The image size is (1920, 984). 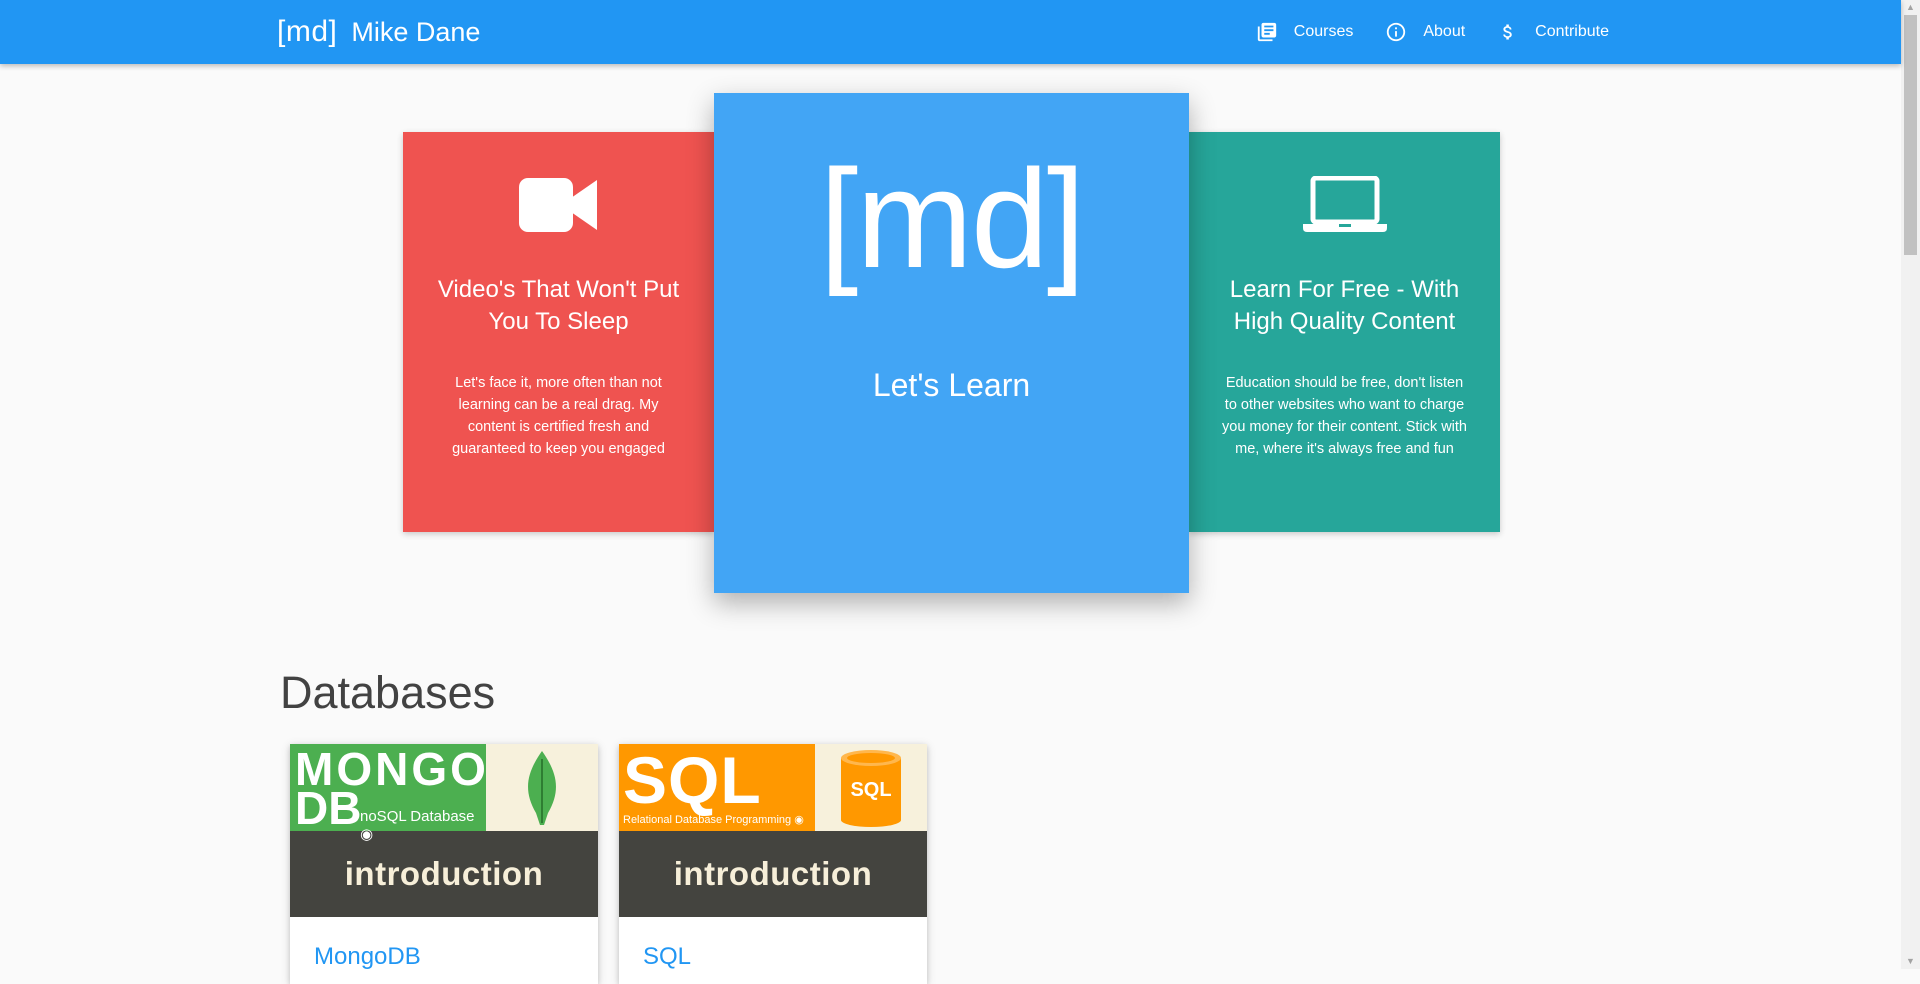 I want to click on course-link-sql: SQL, so click(x=773, y=944).